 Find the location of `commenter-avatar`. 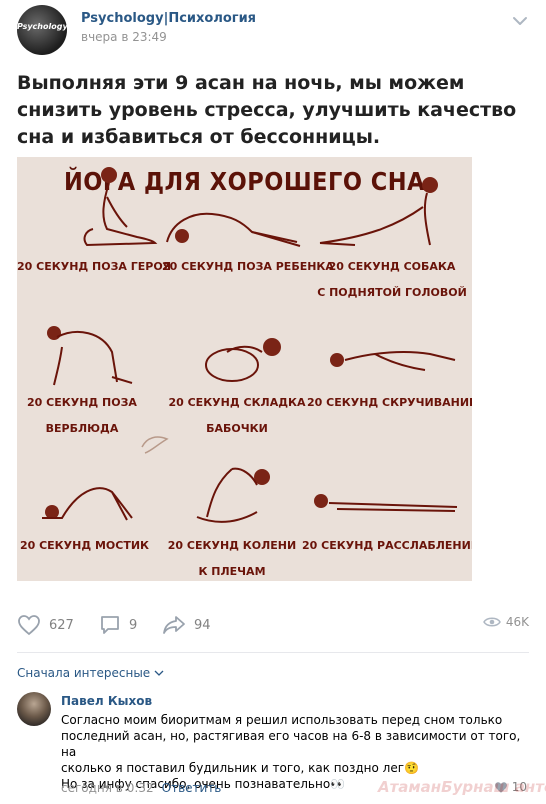

commenter-avatar is located at coordinates (34, 709).